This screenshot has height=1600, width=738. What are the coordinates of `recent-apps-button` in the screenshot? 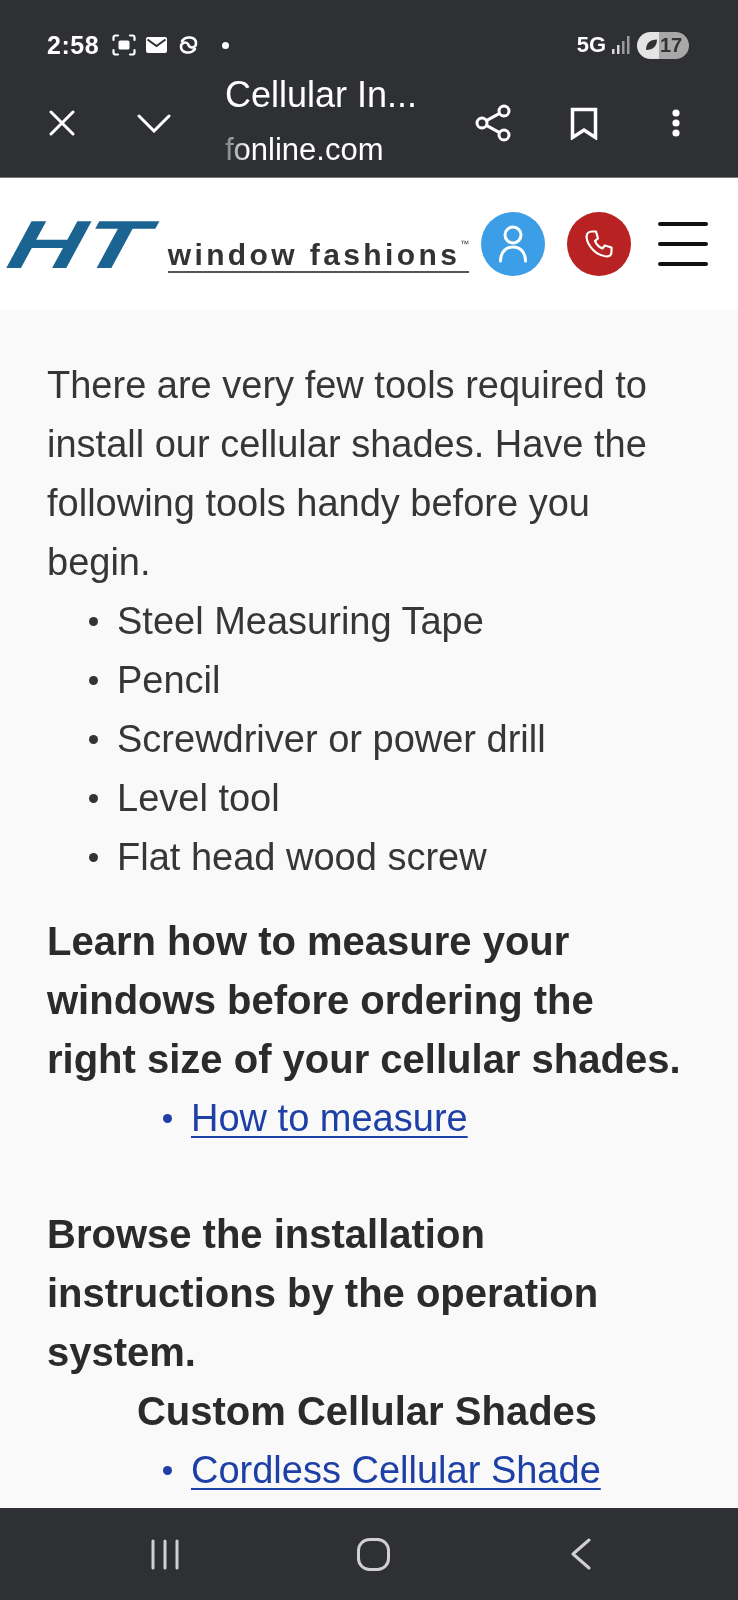 It's located at (165, 1554).